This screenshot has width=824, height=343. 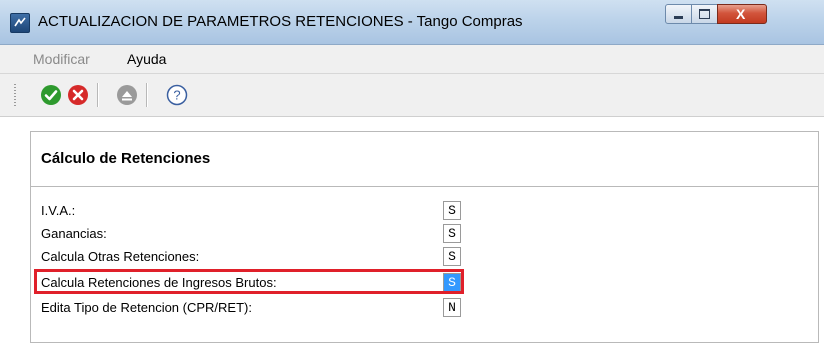 I want to click on toolbar-grip, so click(x=15, y=95).